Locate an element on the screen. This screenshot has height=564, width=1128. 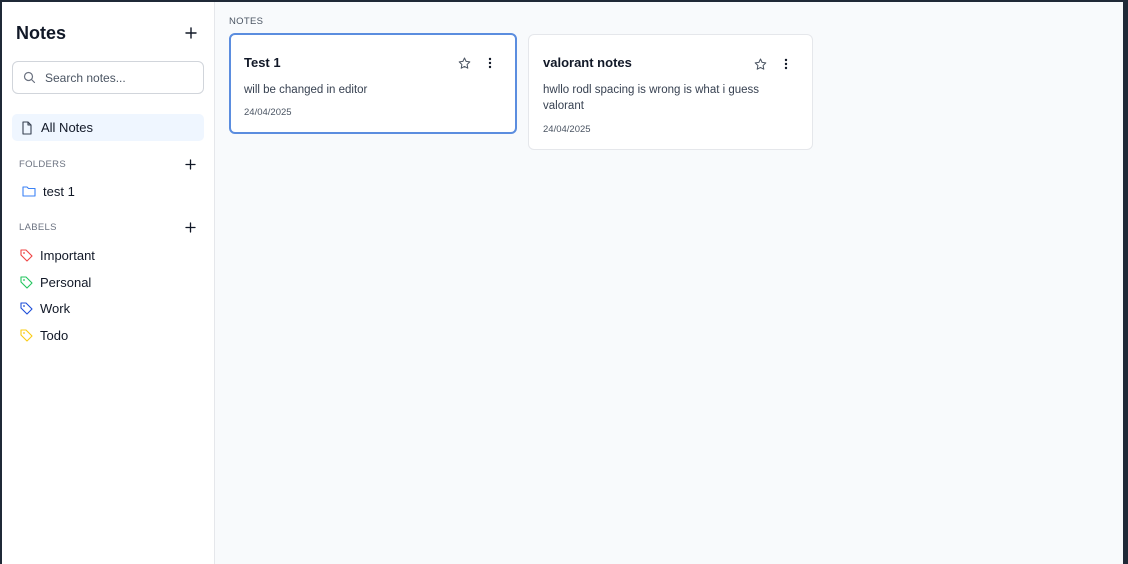
label-name: Todo is located at coordinates (54, 335).